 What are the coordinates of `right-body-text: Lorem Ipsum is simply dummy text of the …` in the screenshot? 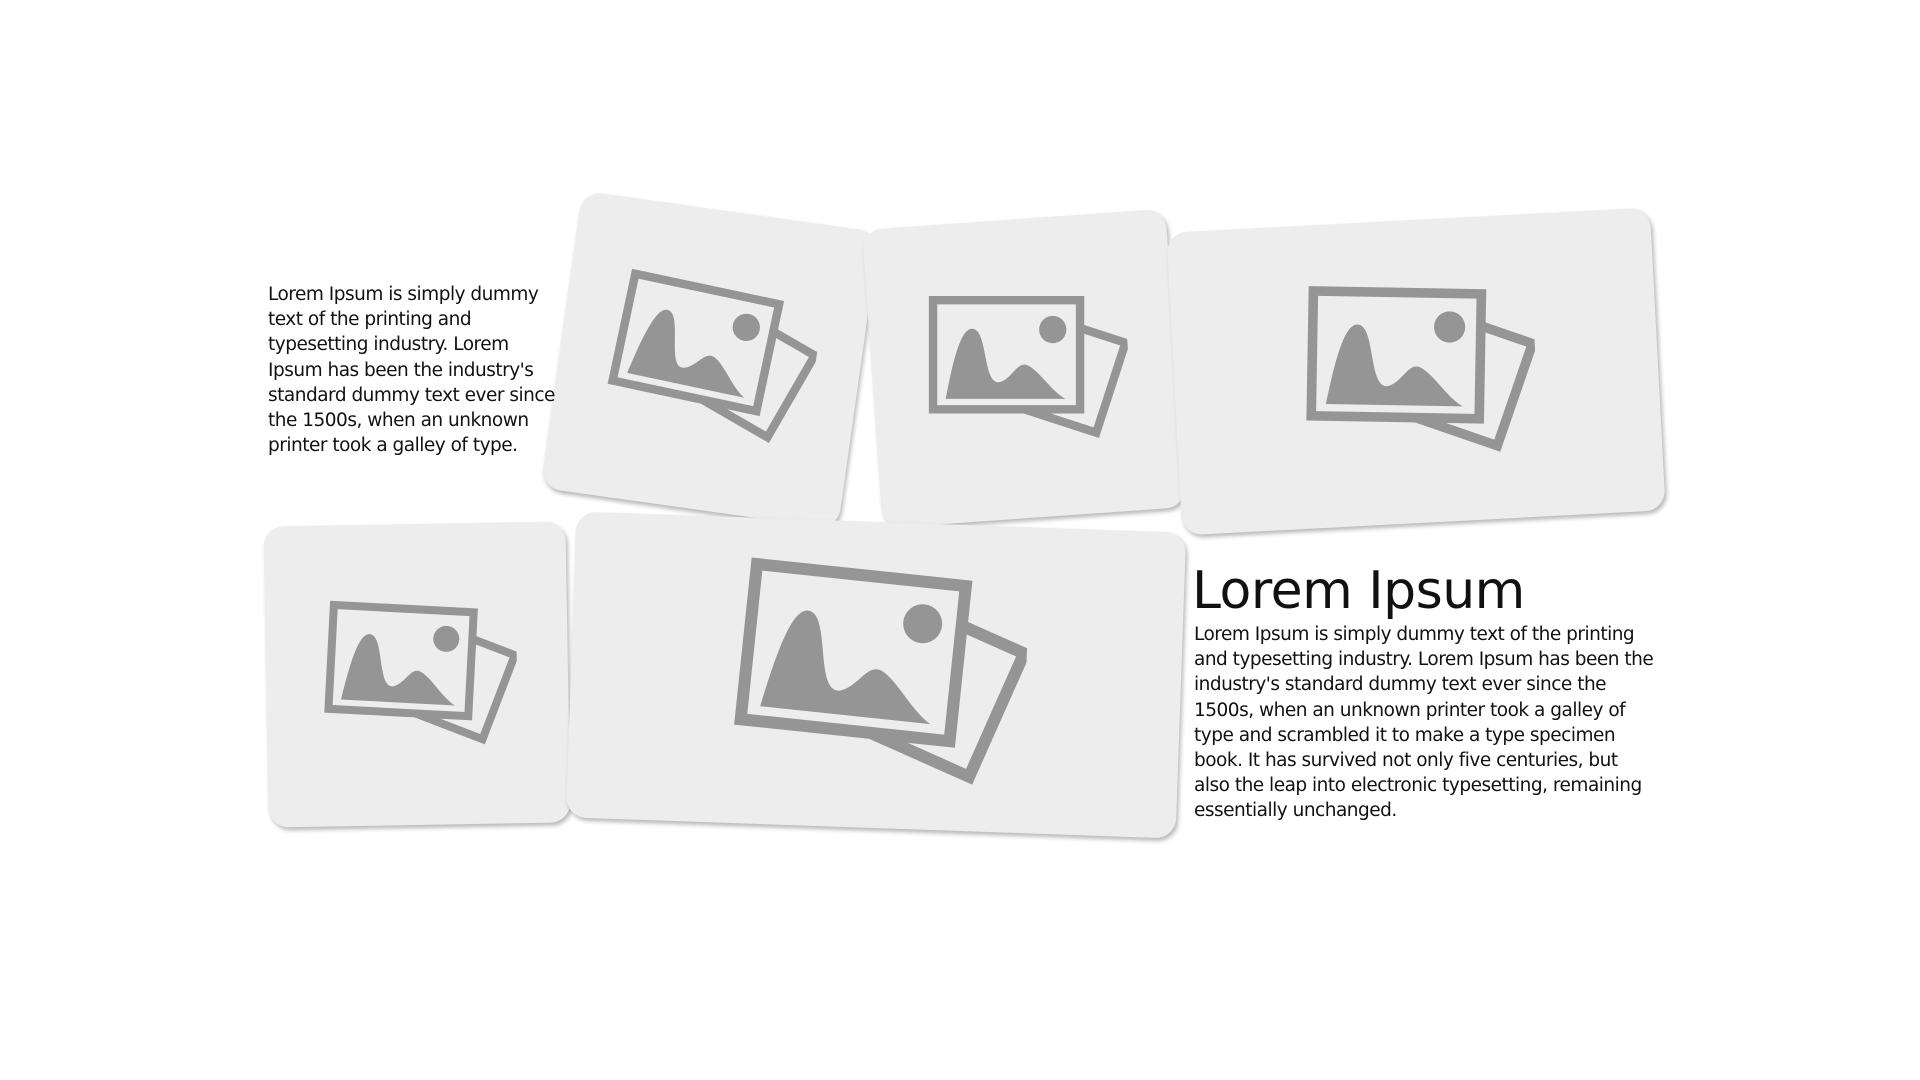 It's located at (1424, 723).